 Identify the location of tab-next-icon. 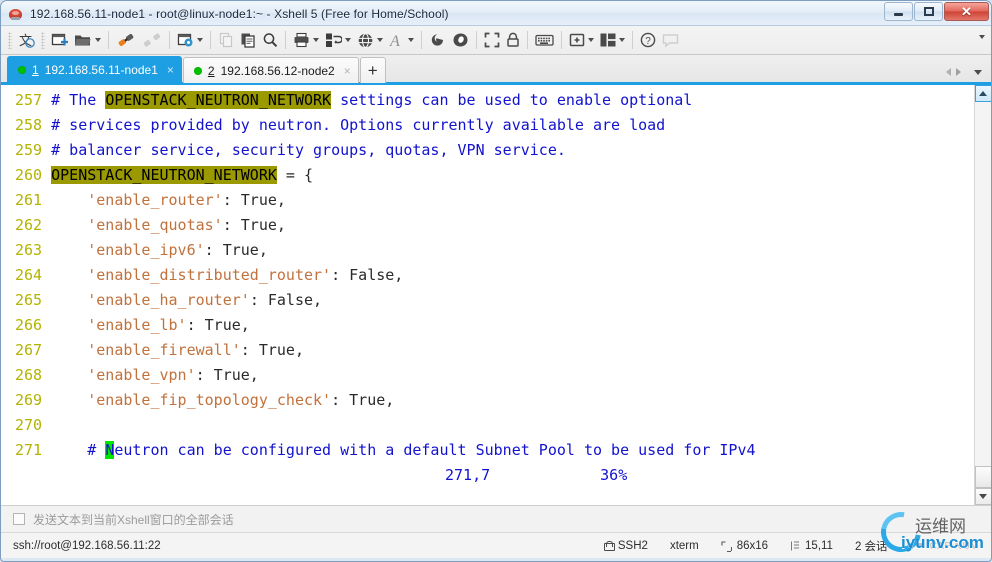
(958, 72).